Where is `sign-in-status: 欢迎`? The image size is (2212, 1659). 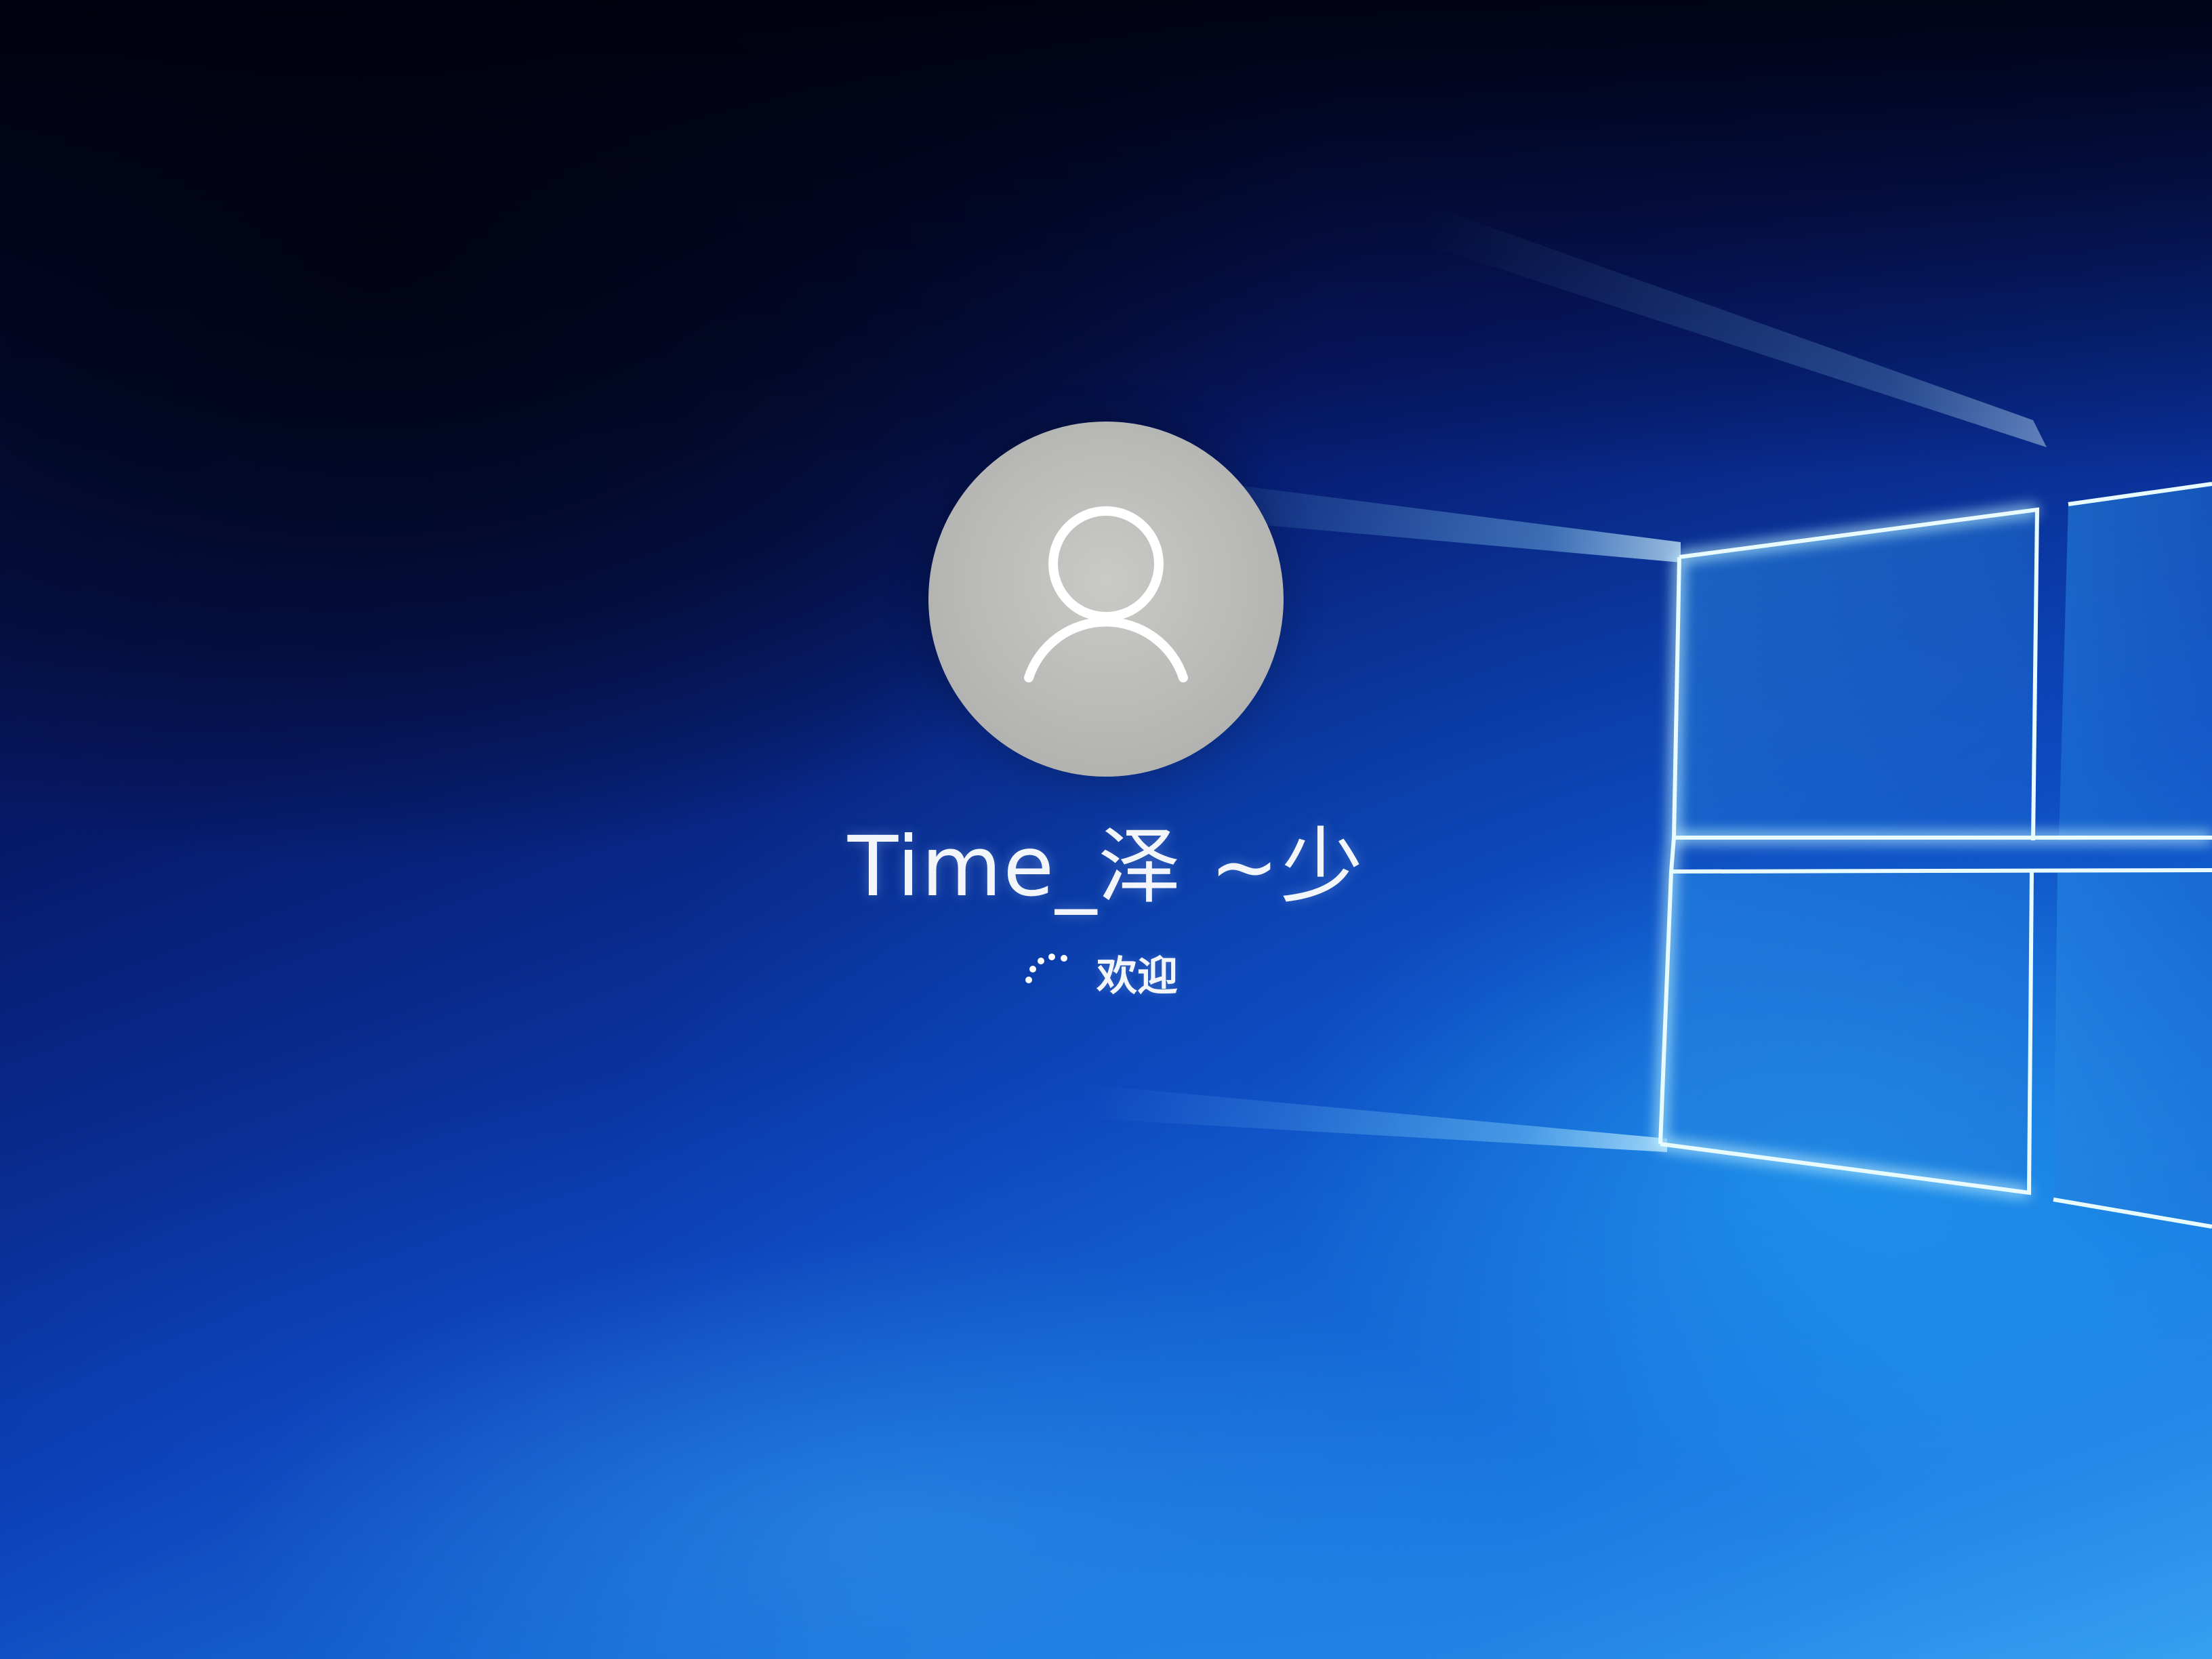
sign-in-status: 欢迎 is located at coordinates (1105, 972).